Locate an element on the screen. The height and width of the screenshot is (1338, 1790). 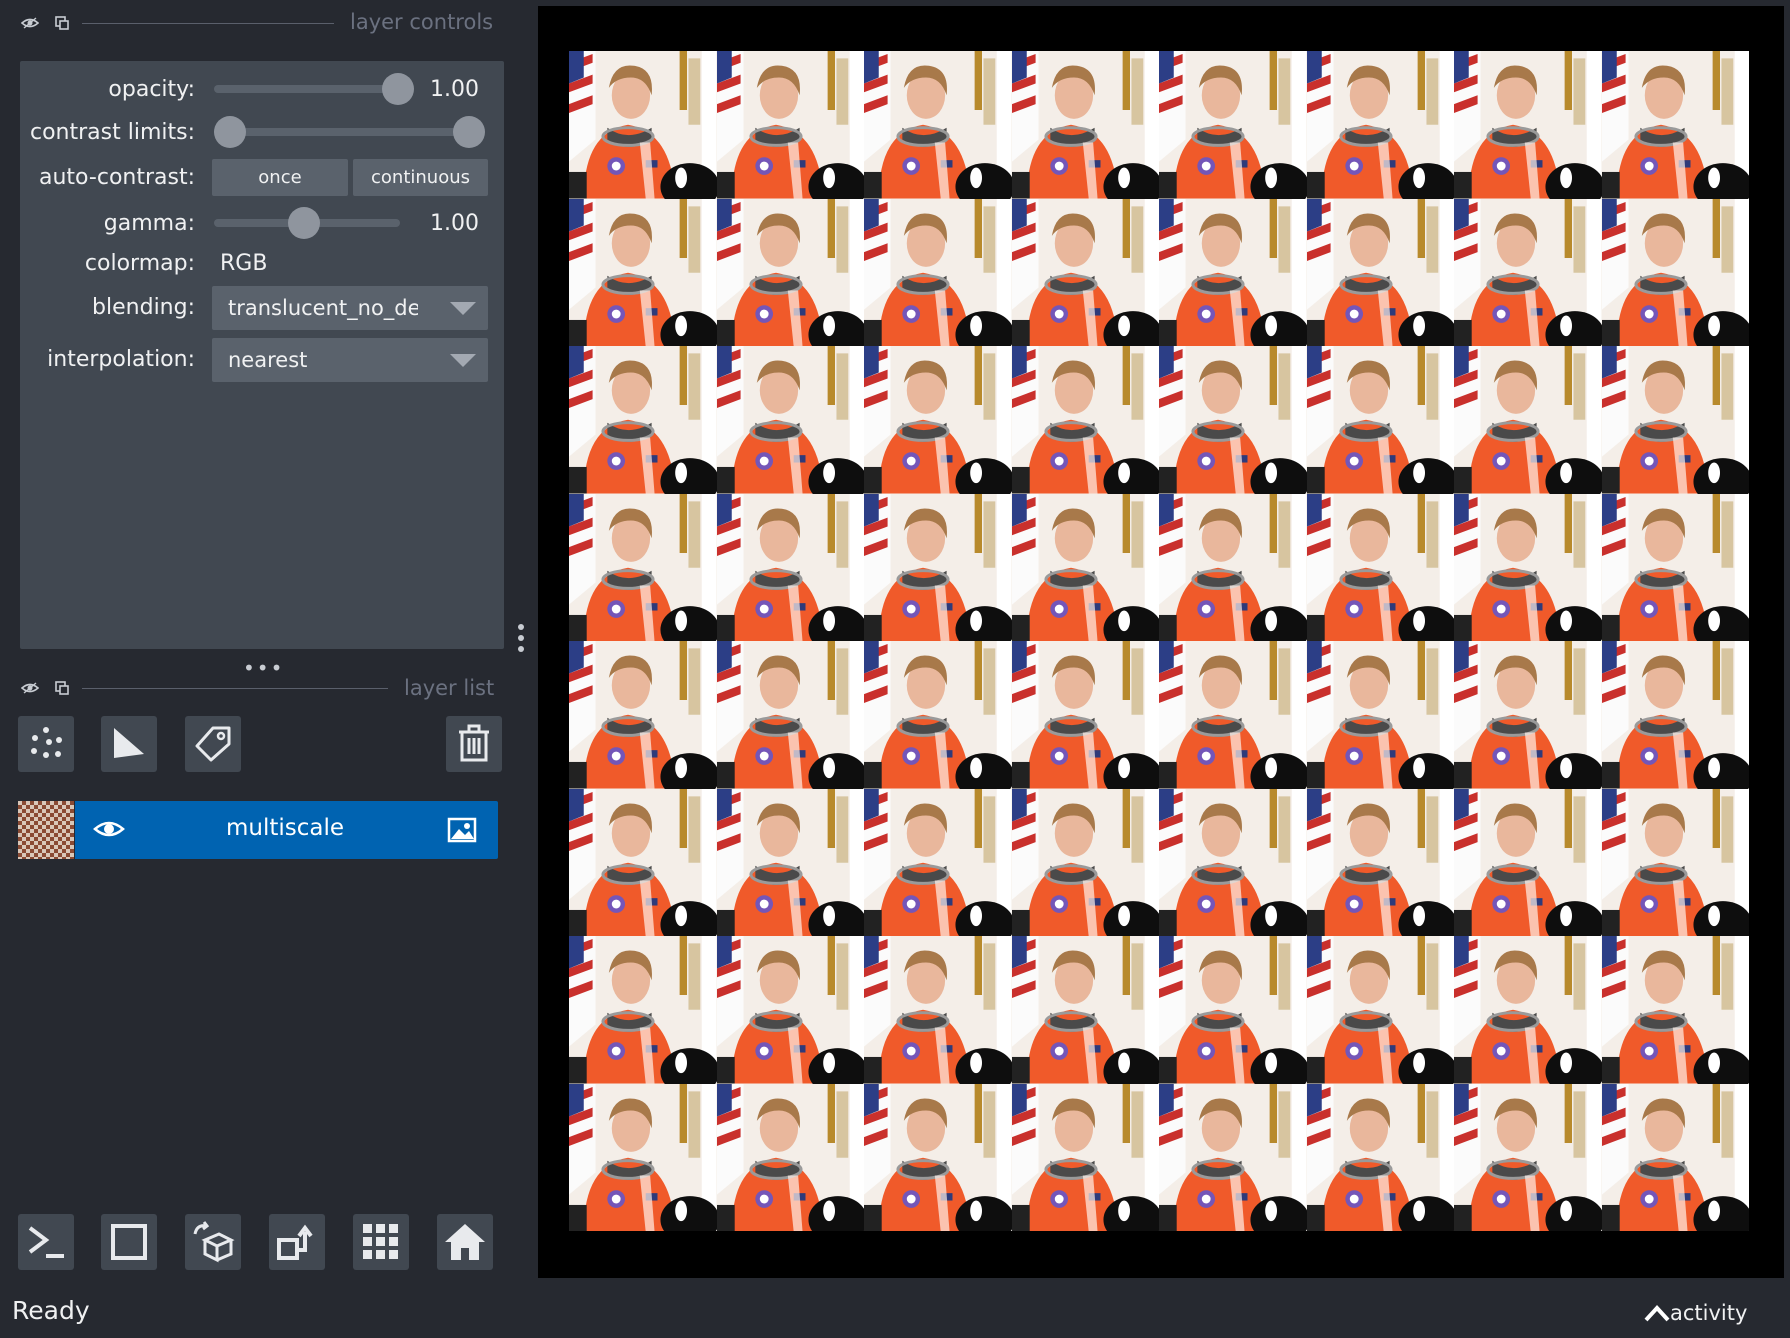
new-shapes-layer-button is located at coordinates (129, 744).